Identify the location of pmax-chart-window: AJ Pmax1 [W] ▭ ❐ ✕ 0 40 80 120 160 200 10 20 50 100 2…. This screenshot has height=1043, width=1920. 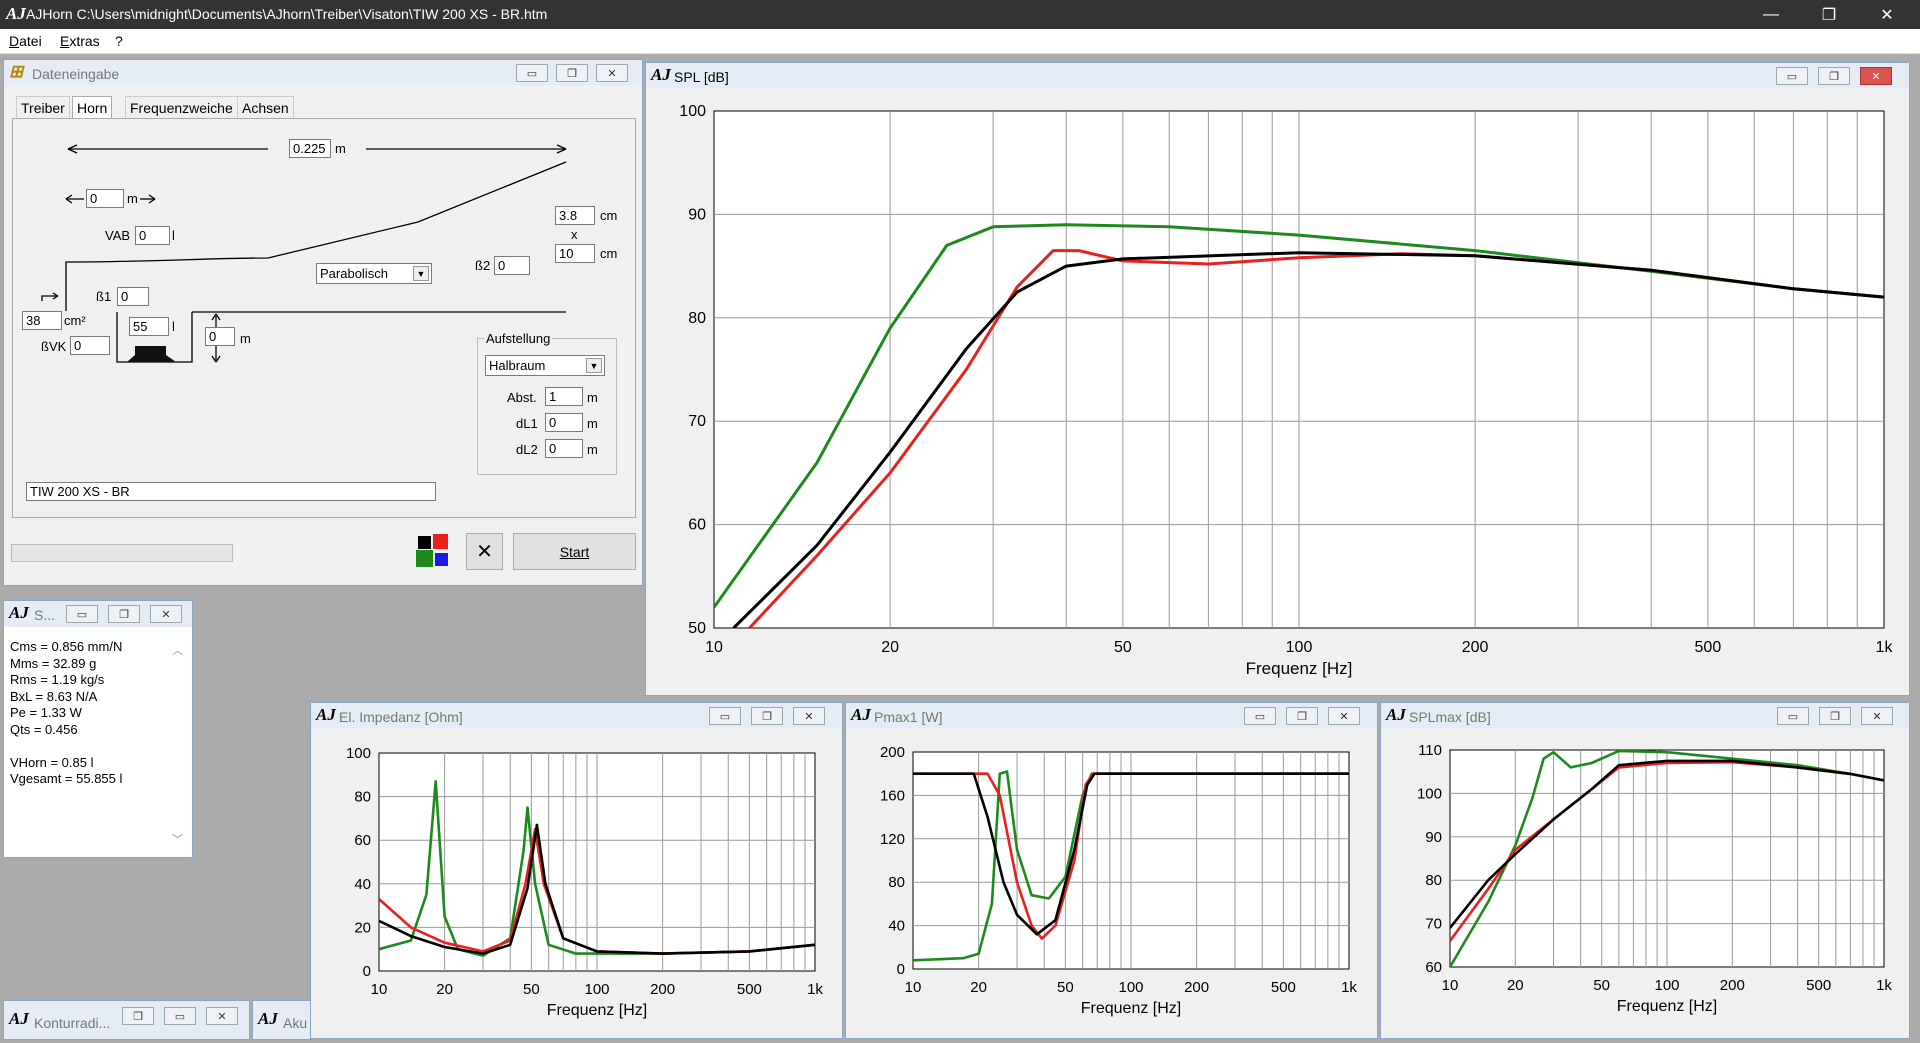
(1111, 870).